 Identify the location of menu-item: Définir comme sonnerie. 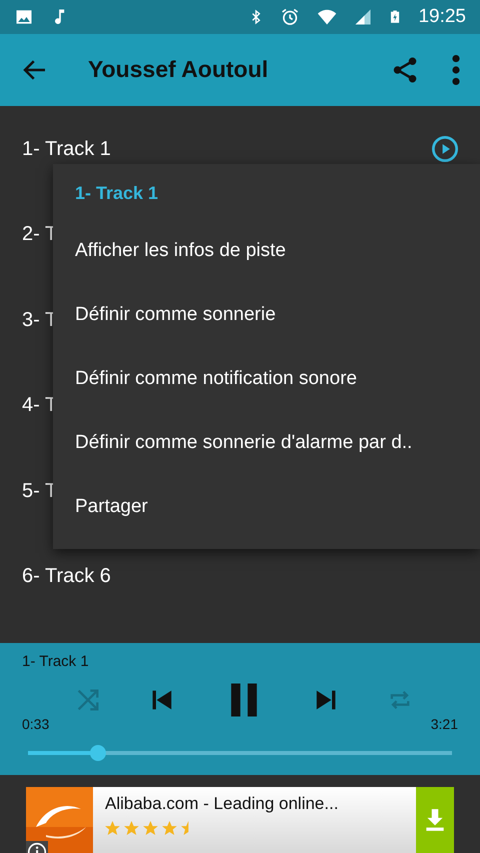
(266, 315).